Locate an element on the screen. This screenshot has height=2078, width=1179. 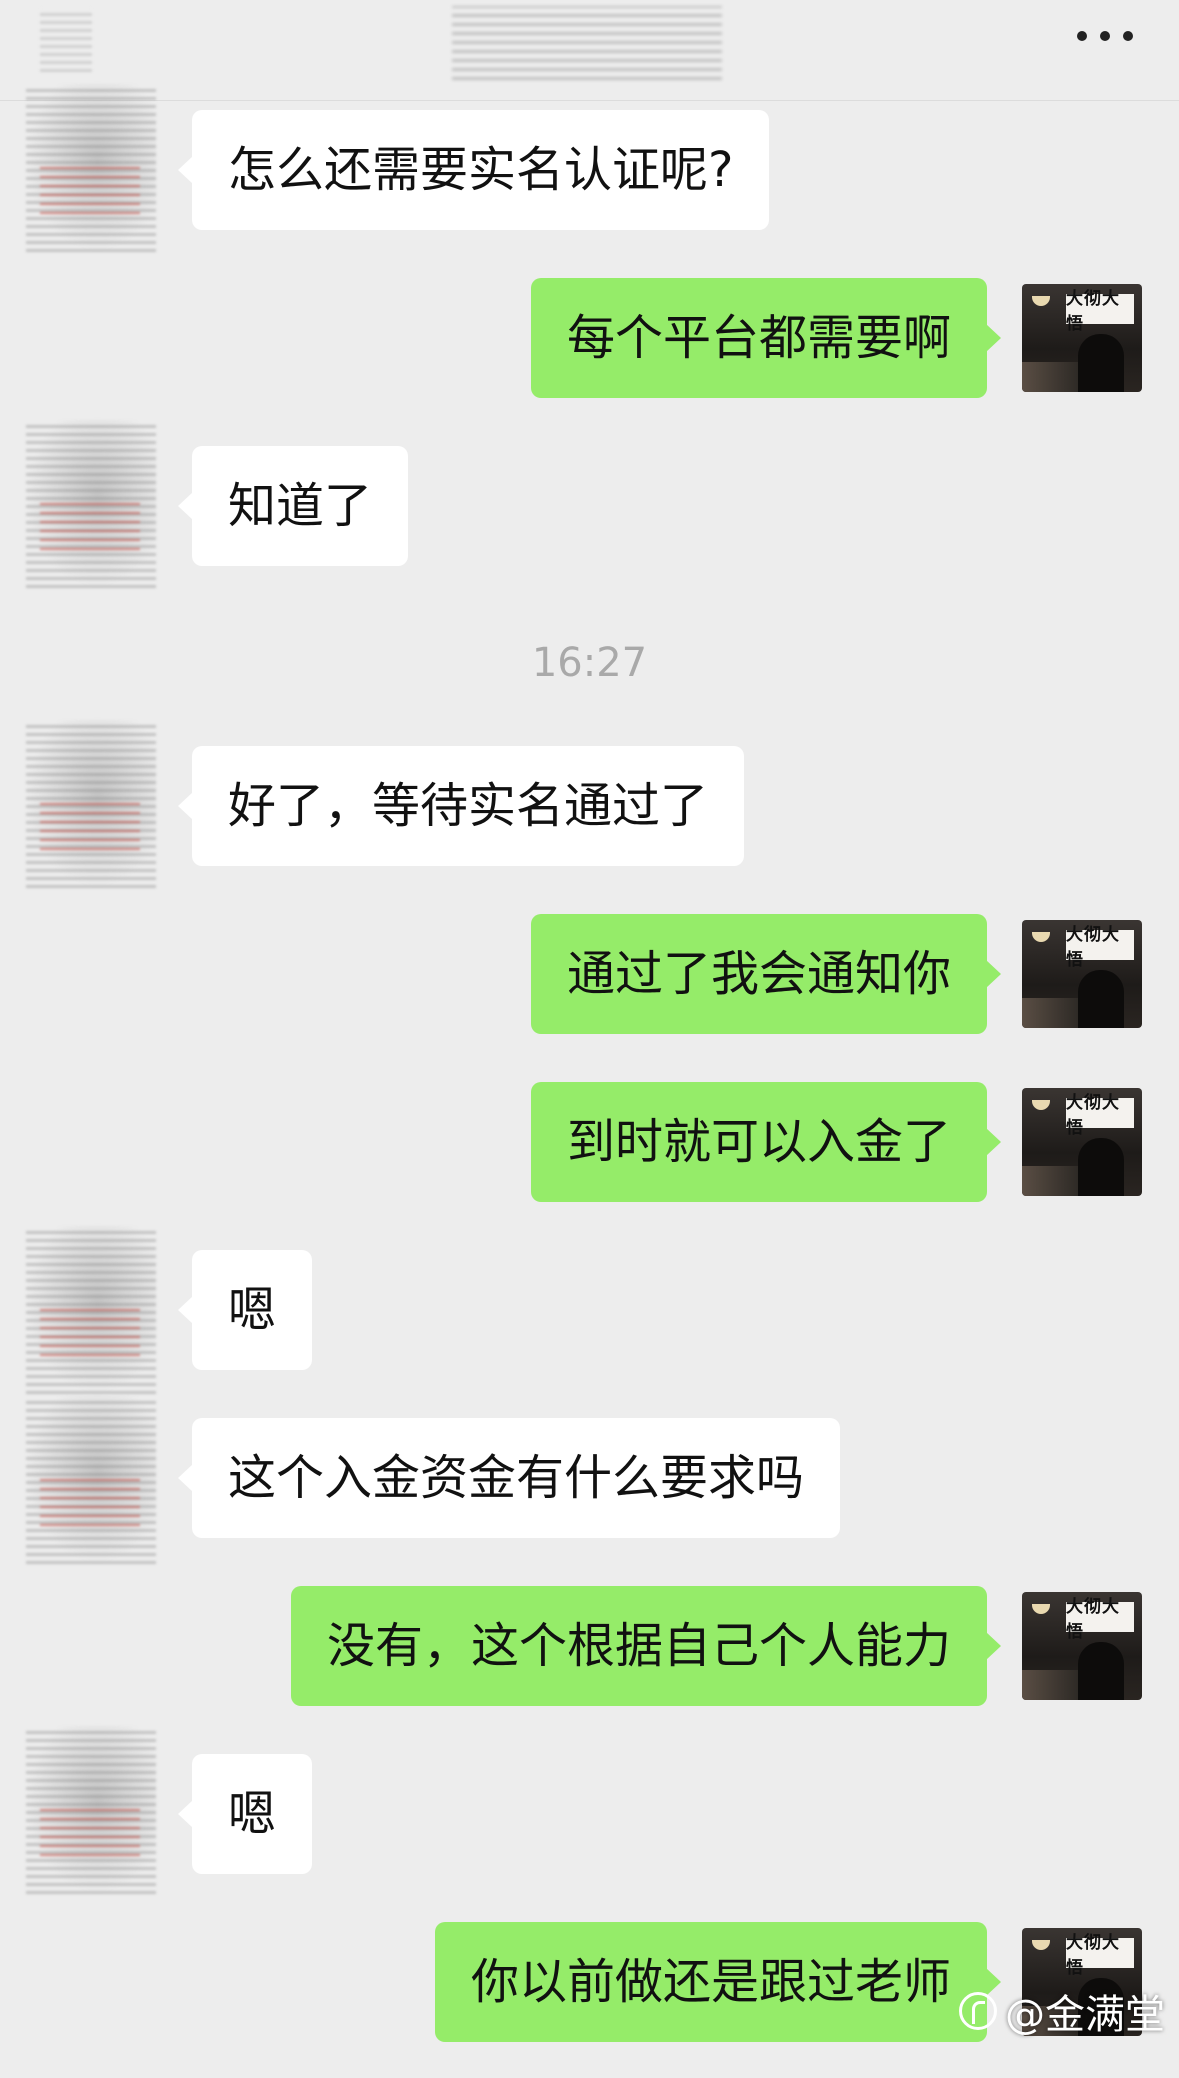
message-bubble-sent: 到时就可以入金了 is located at coordinates (766, 1142).